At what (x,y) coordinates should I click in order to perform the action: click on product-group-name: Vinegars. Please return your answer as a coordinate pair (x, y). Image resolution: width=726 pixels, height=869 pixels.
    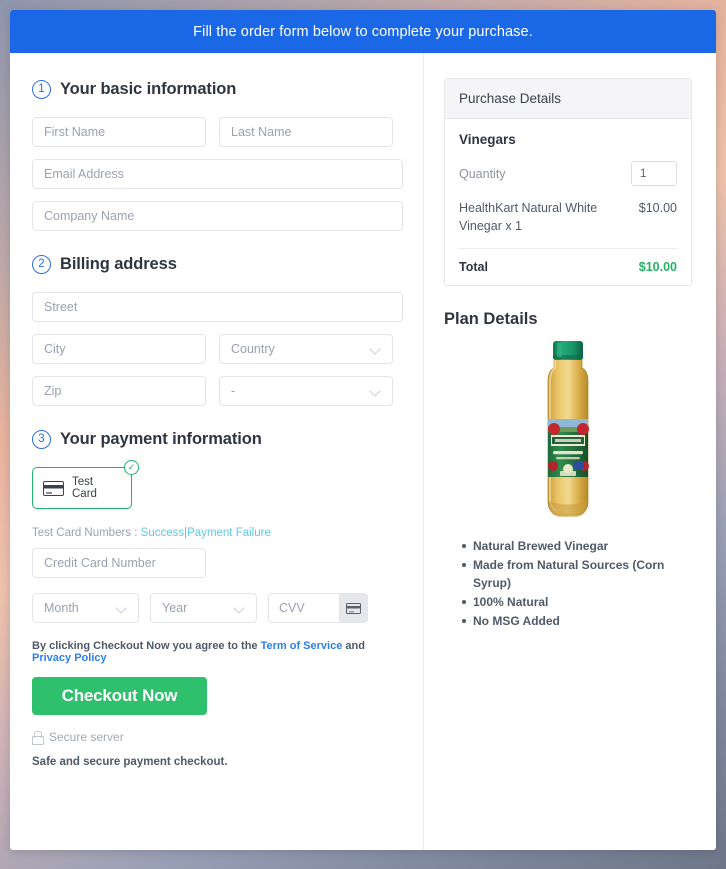
    Looking at the image, I should click on (487, 139).